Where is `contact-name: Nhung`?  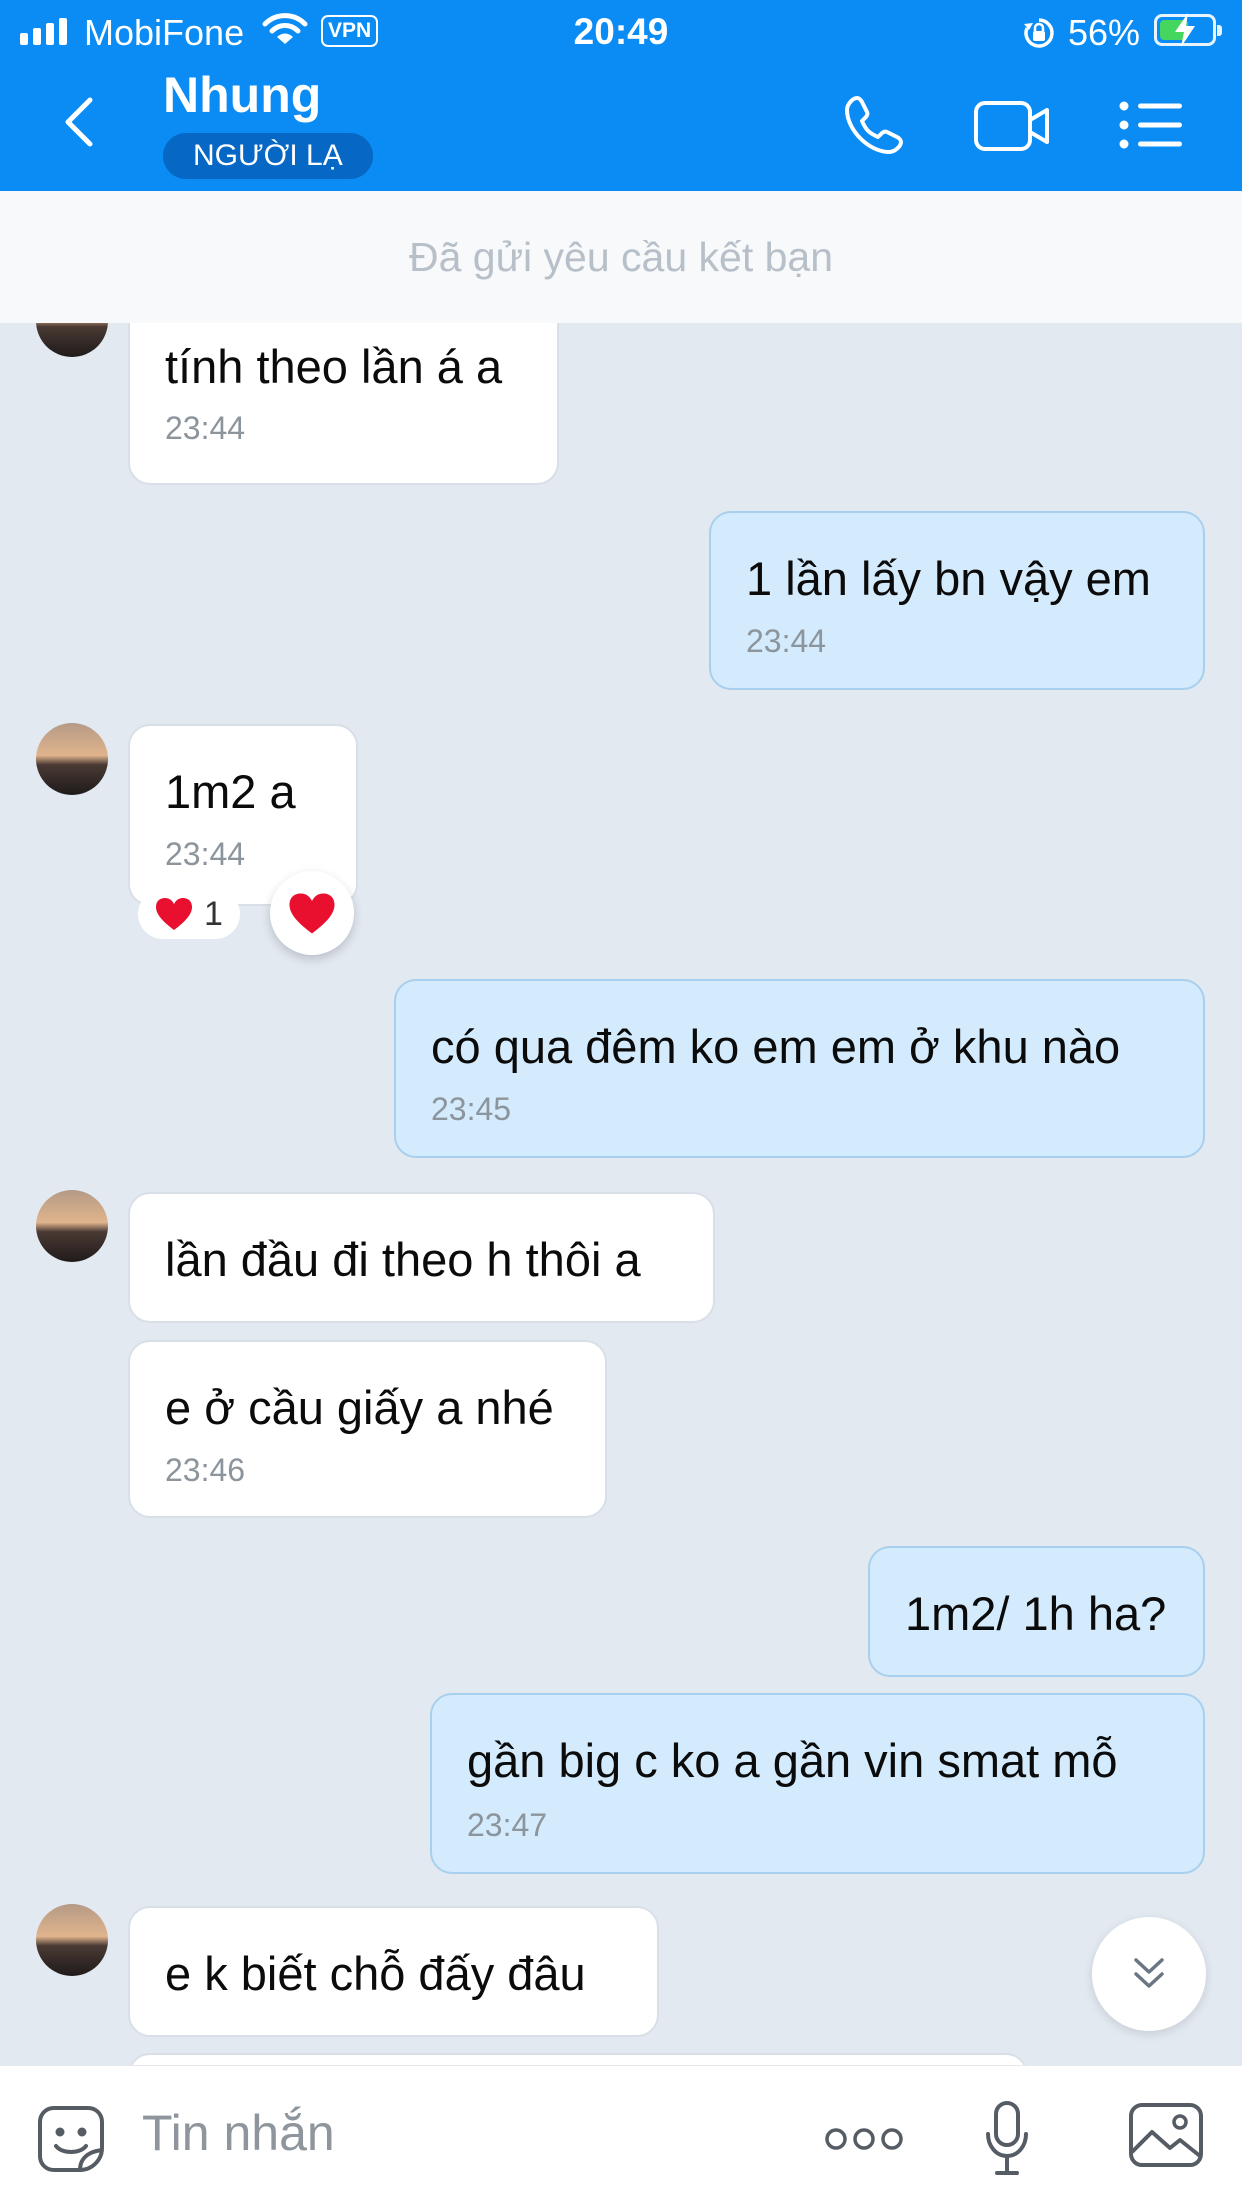 contact-name: Nhung is located at coordinates (242, 95).